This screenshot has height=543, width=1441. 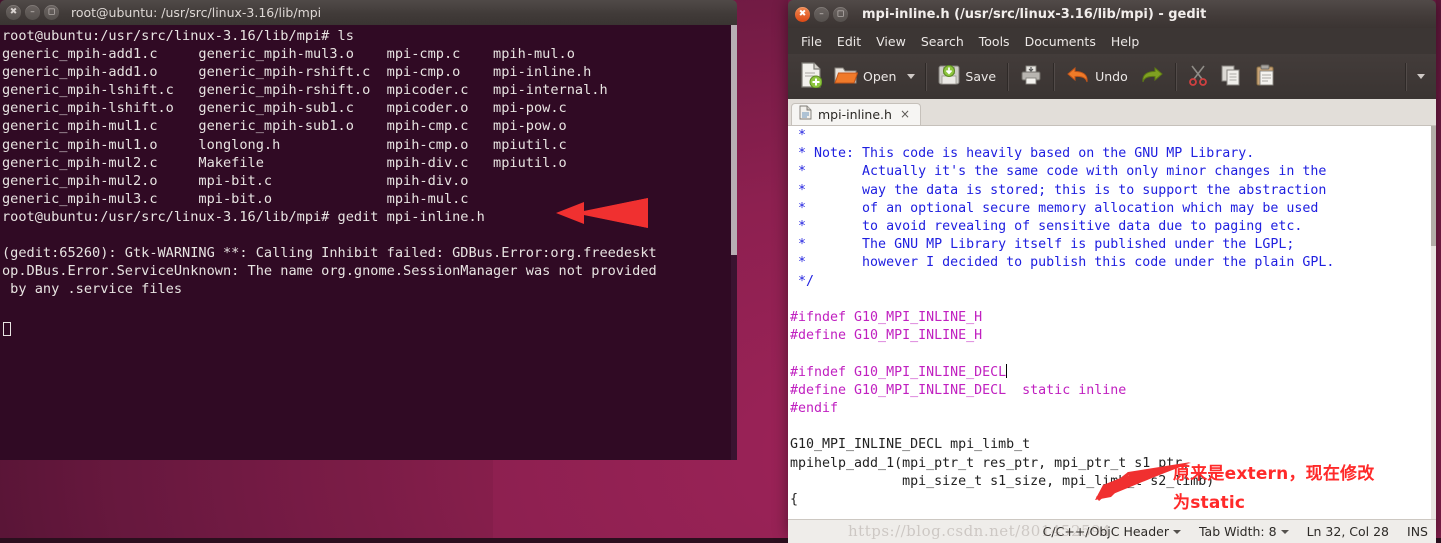 I want to click on redo-arrow-icon, so click(x=1152, y=76).